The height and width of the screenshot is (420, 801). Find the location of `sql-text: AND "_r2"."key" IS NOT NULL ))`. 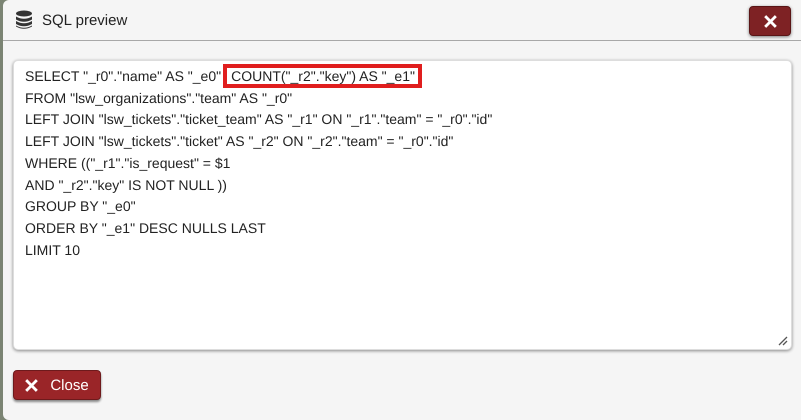

sql-text: AND "_r2"."key" IS NOT NULL )) is located at coordinates (126, 184).